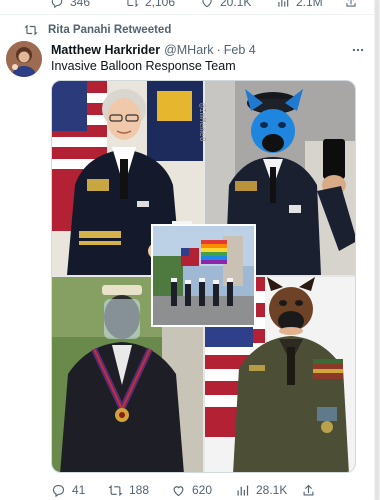  What do you see at coordinates (272, 490) in the screenshot?
I see `views-count: 28.1K` at bounding box center [272, 490].